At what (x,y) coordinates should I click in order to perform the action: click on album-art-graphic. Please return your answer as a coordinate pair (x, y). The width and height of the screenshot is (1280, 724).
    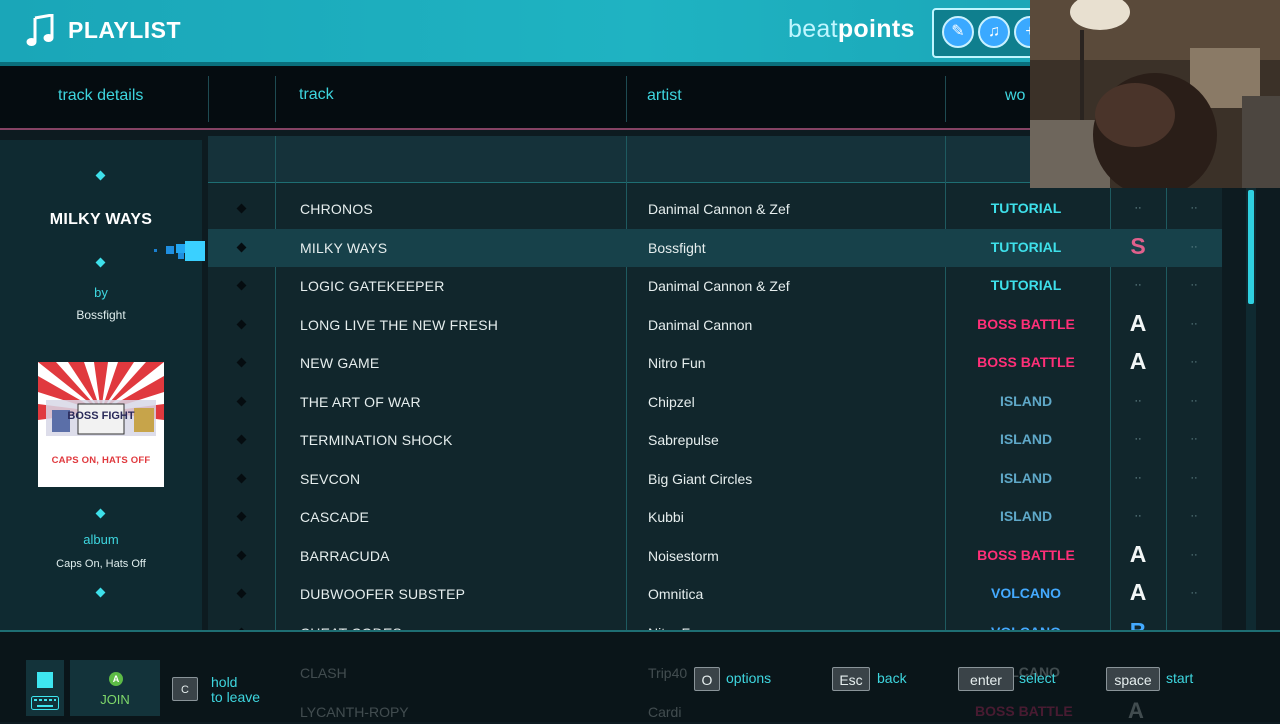
    Looking at the image, I should click on (101, 424).